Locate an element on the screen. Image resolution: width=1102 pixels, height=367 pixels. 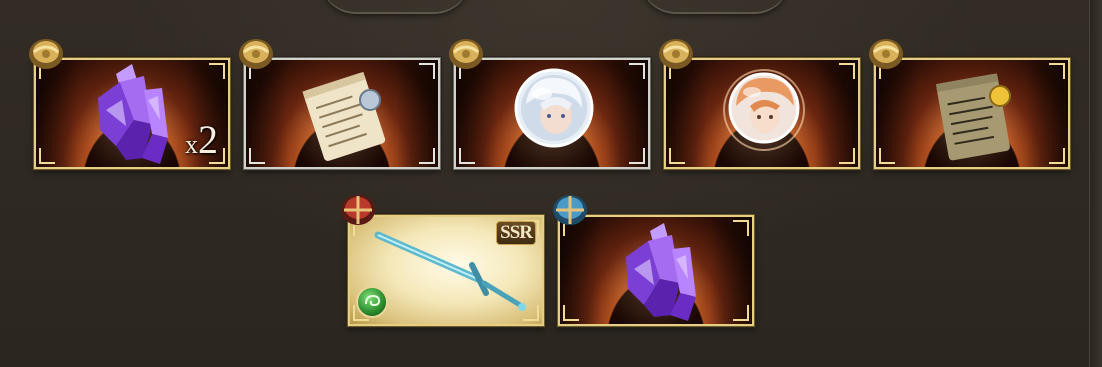
panel-edge is located at coordinates (1095, 183).